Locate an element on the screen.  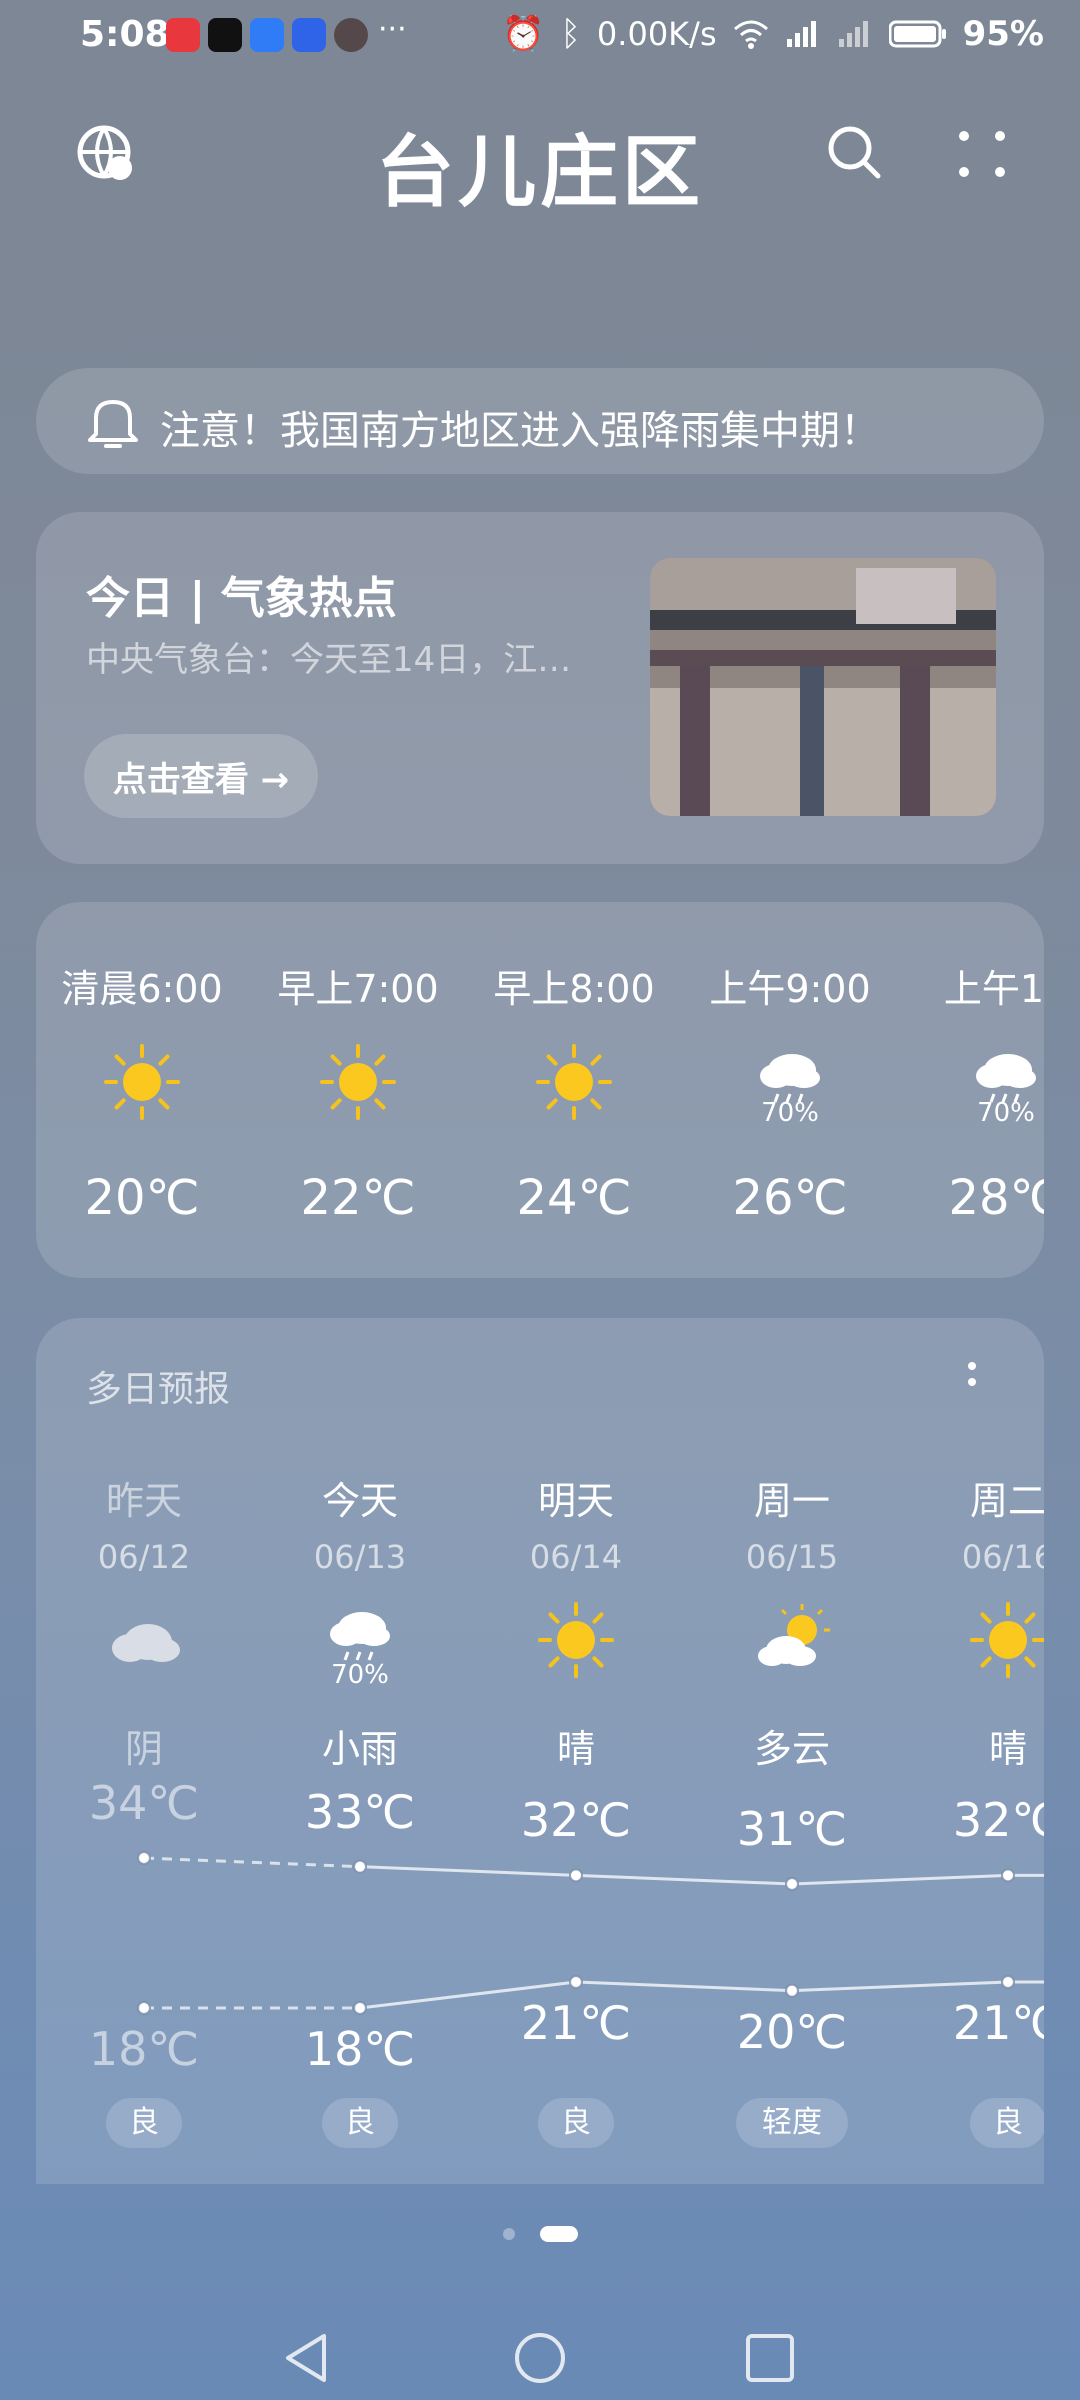
net-speed: 0.00K/s is located at coordinates (656, 34).